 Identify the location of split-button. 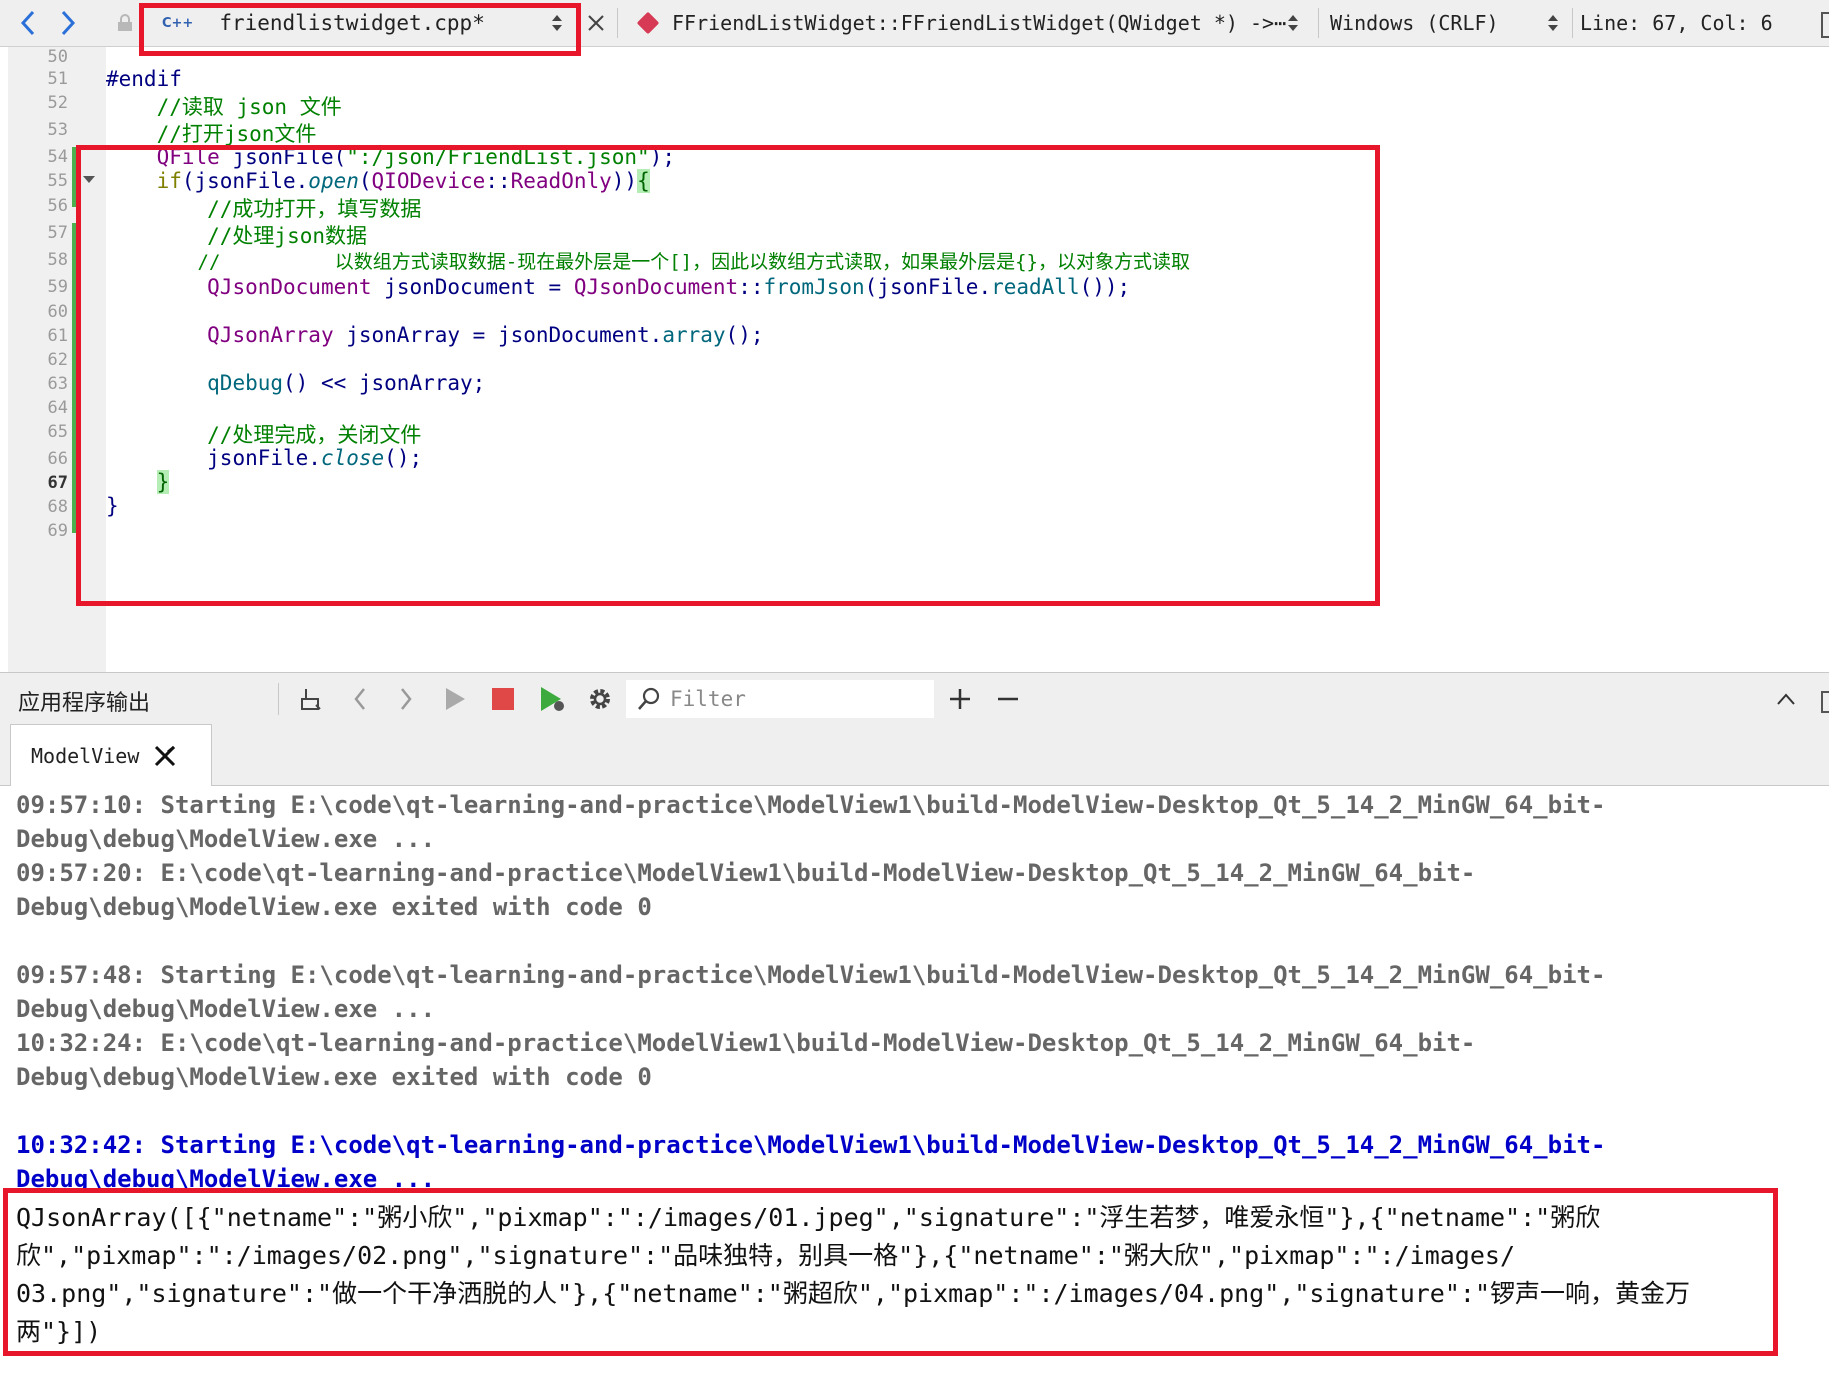
(1825, 25).